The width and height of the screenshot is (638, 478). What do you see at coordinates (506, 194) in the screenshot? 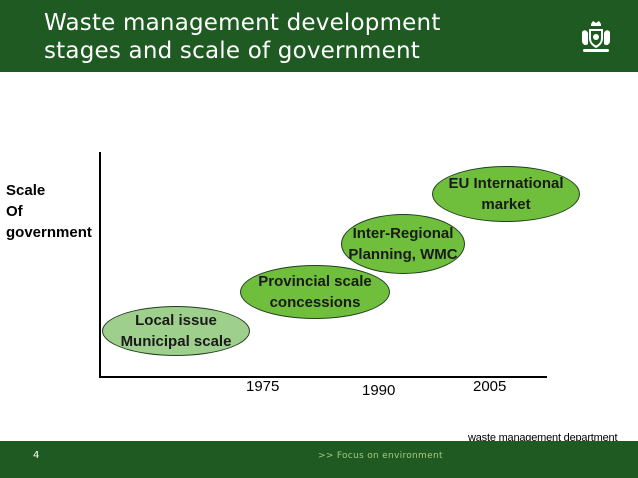
I see `stage-eu-international: EU International market` at bounding box center [506, 194].